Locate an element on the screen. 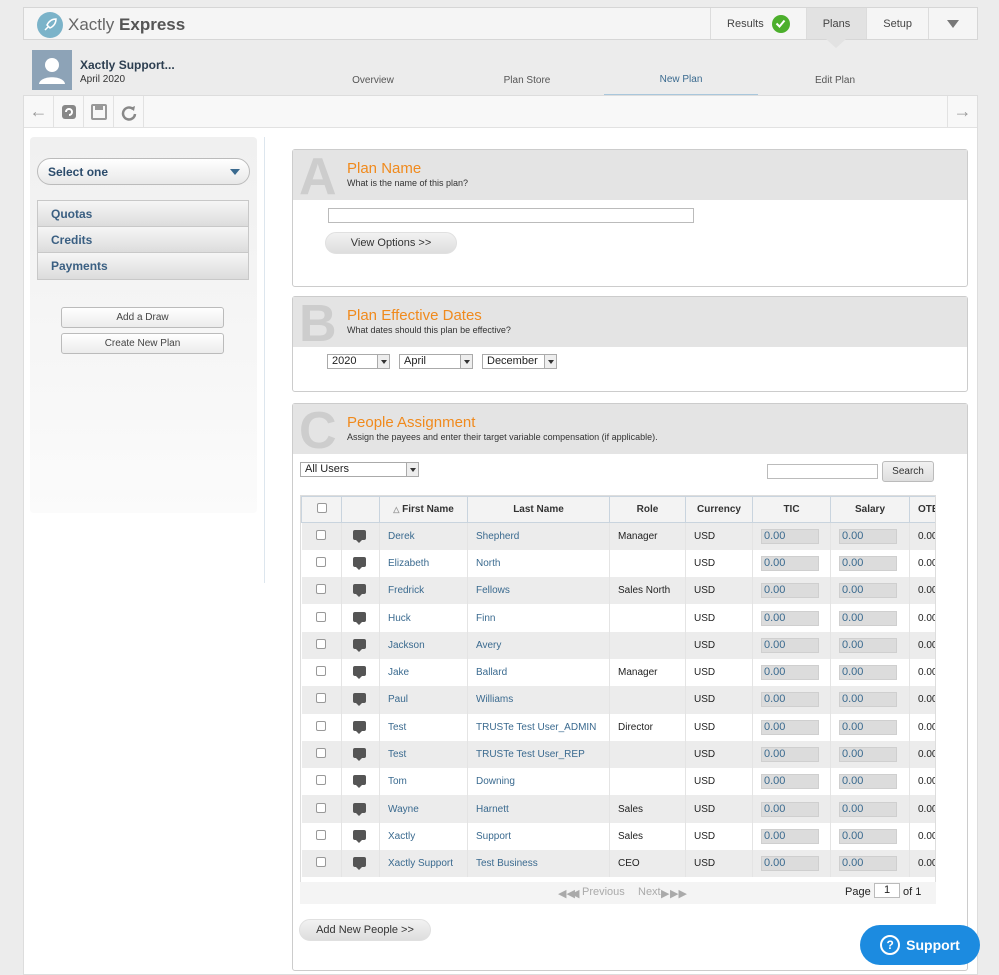 The height and width of the screenshot is (975, 999). last-name-cell: Williams is located at coordinates (538, 700).